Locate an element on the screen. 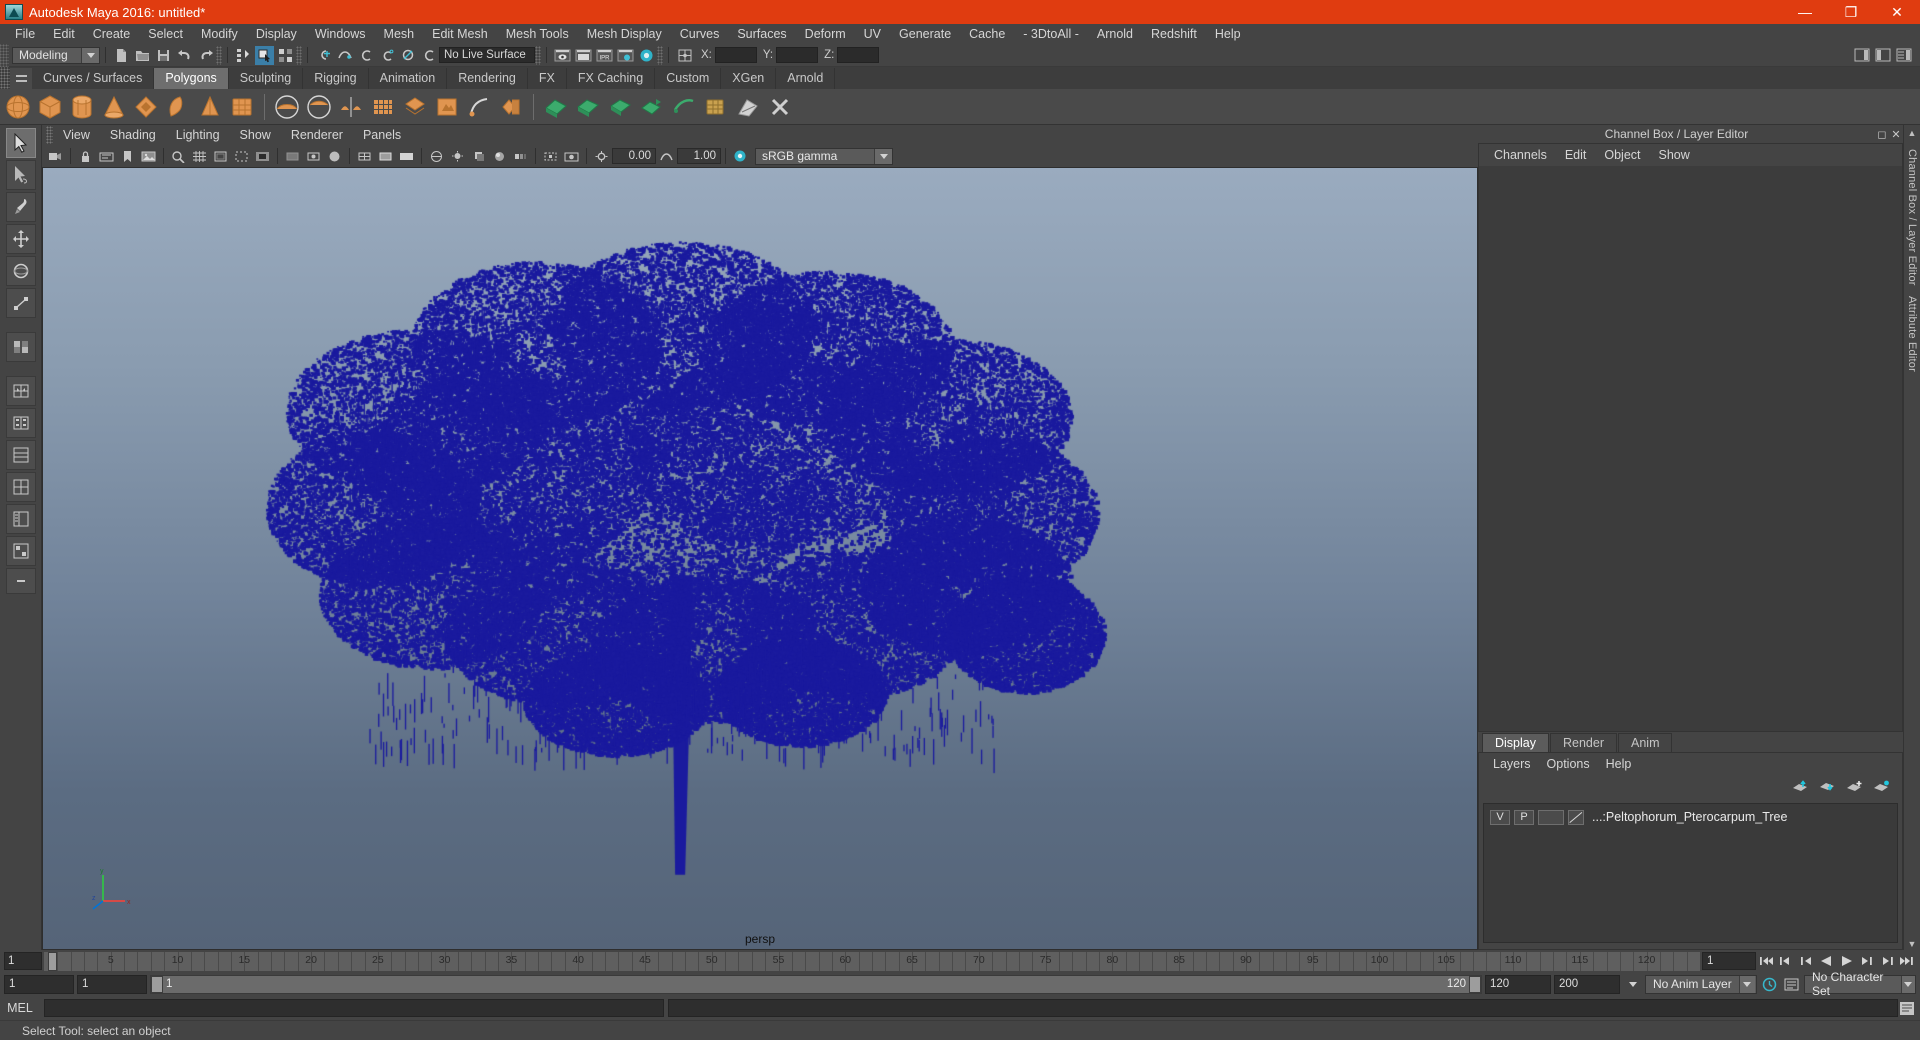  shaded-icon is located at coordinates (334, 156).